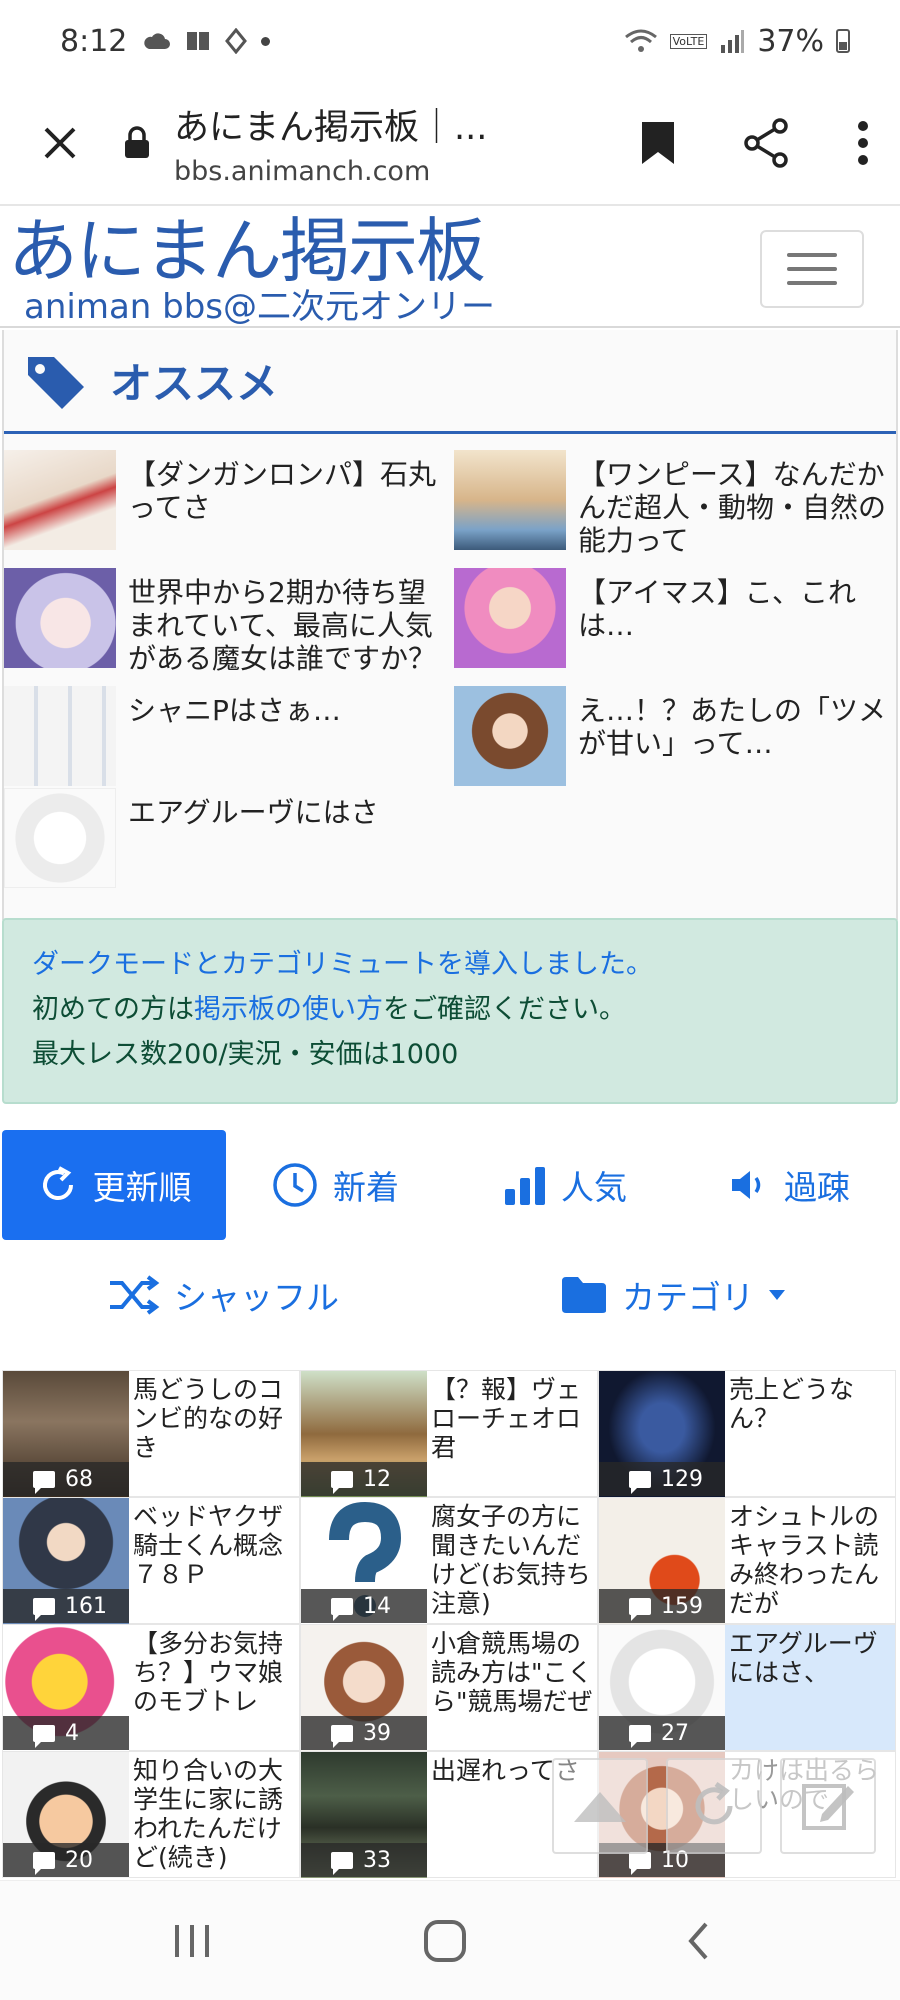 The image size is (900, 2000). I want to click on thread-card: 68 馬どうしのコンビ的なの好き, so click(151, 1433).